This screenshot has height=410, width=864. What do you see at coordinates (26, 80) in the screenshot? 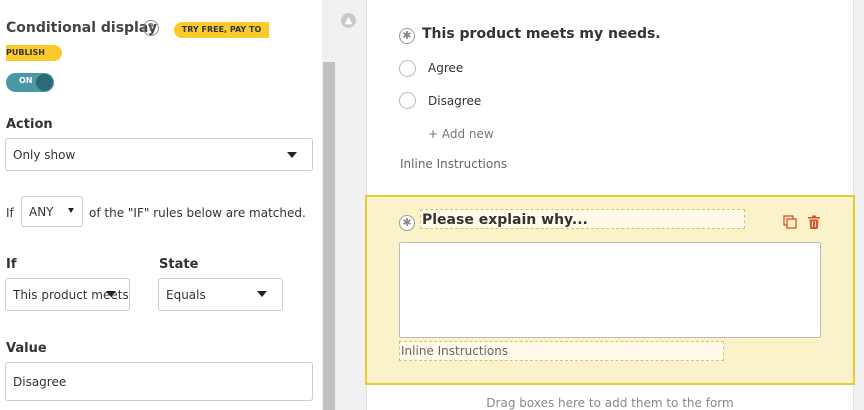
I see `toggle-label: ON` at bounding box center [26, 80].